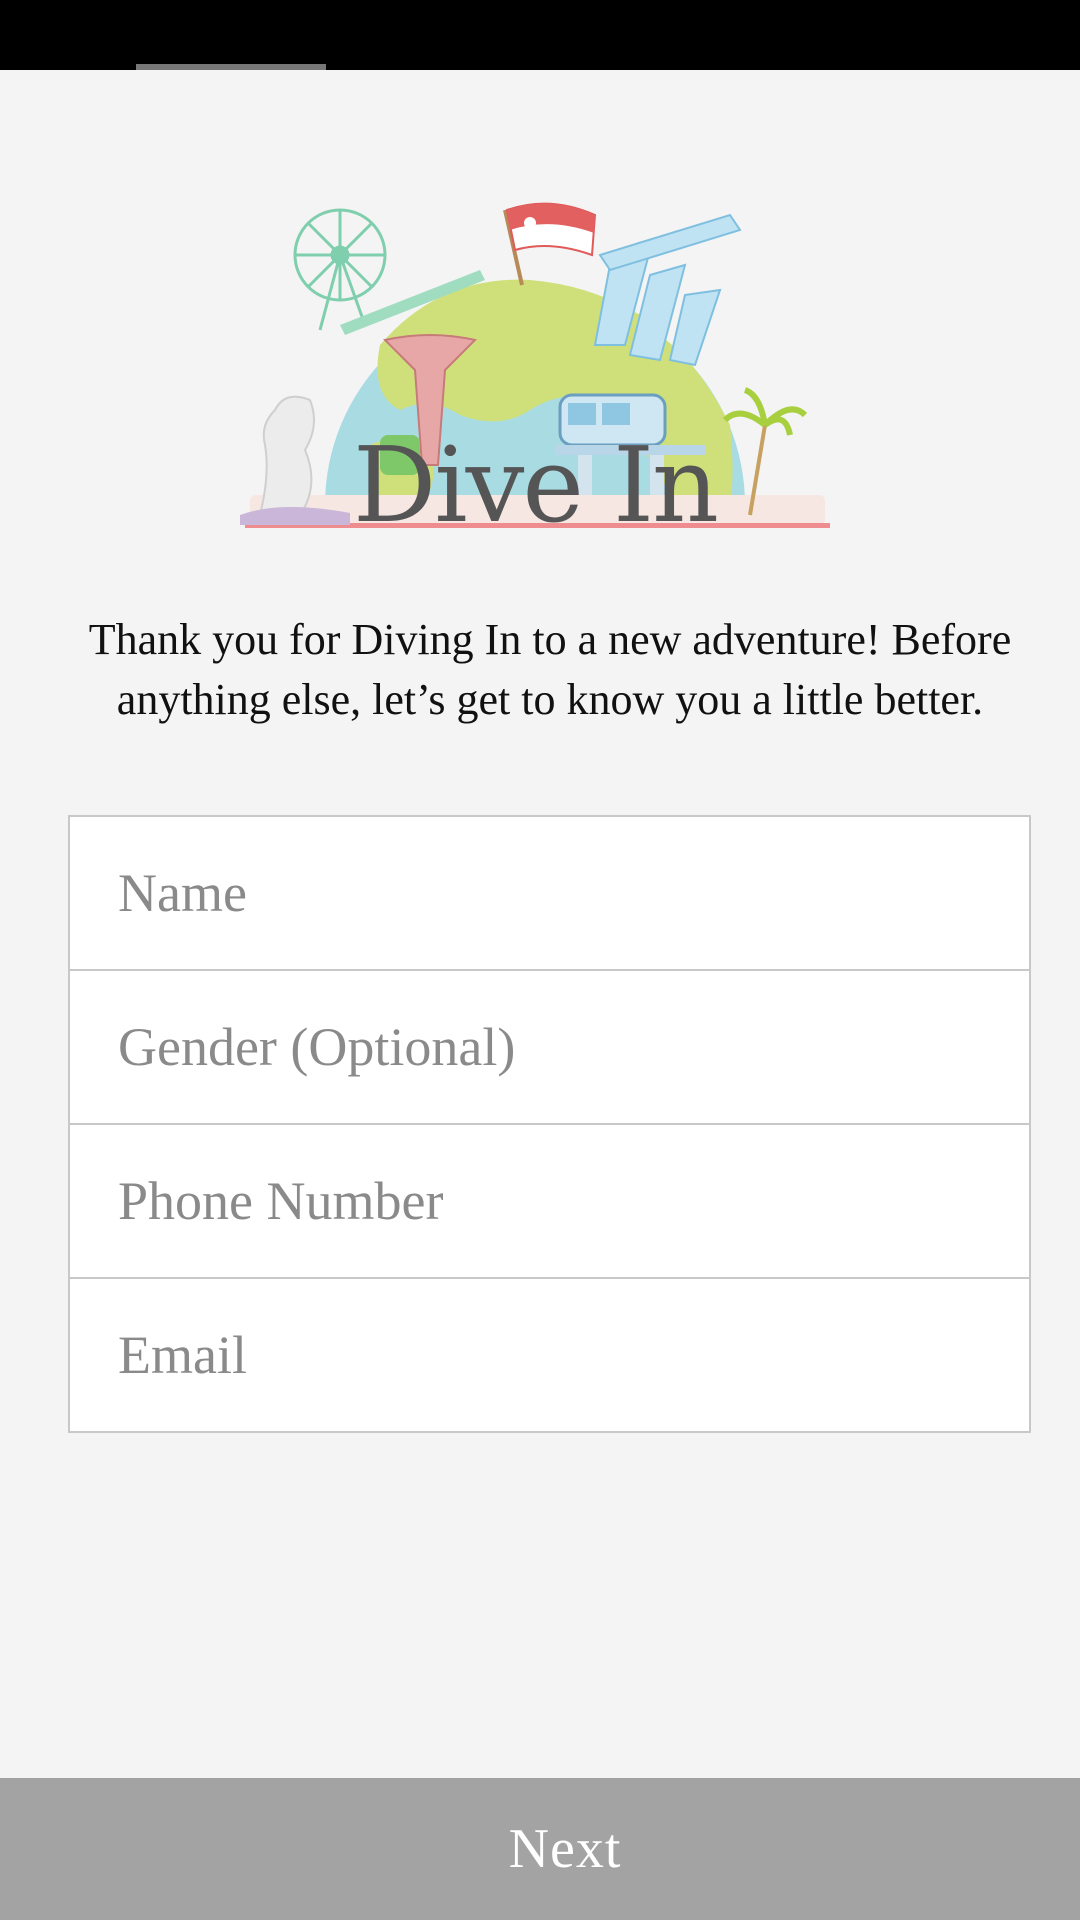  I want to click on status-bar, so click(540, 35).